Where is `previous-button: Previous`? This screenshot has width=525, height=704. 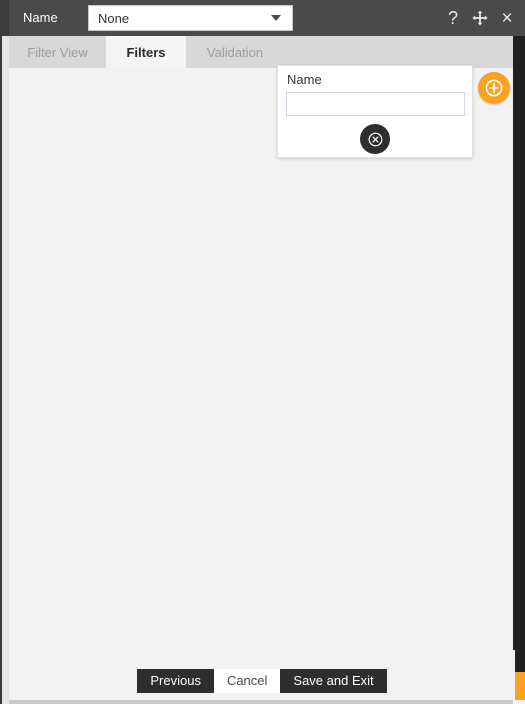 previous-button: Previous is located at coordinates (175, 681).